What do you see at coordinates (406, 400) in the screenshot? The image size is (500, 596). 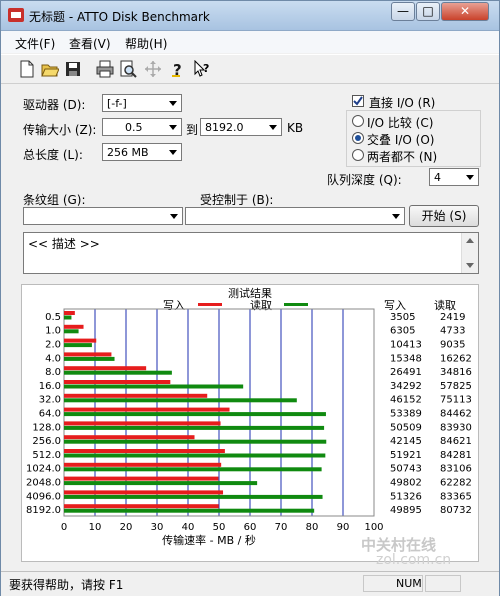 I see `write-value-label: 46152` at bounding box center [406, 400].